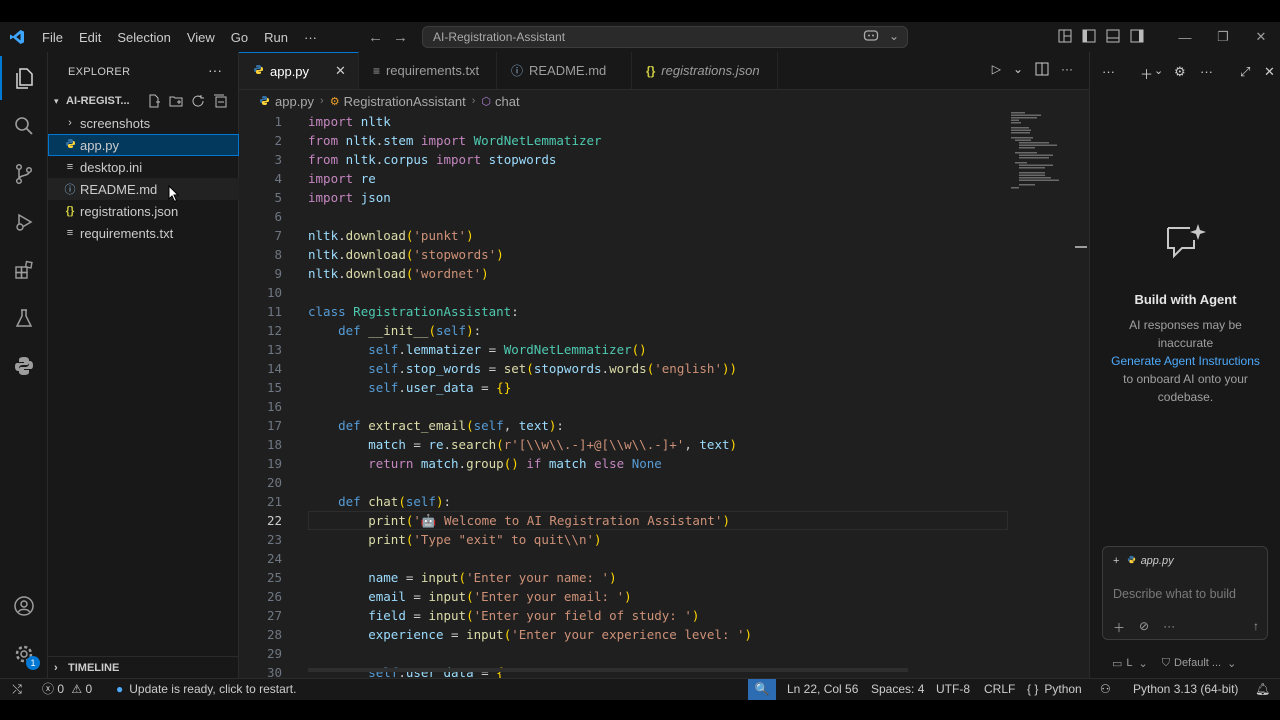  I want to click on more-actions-icon: ···, so click(1067, 70).